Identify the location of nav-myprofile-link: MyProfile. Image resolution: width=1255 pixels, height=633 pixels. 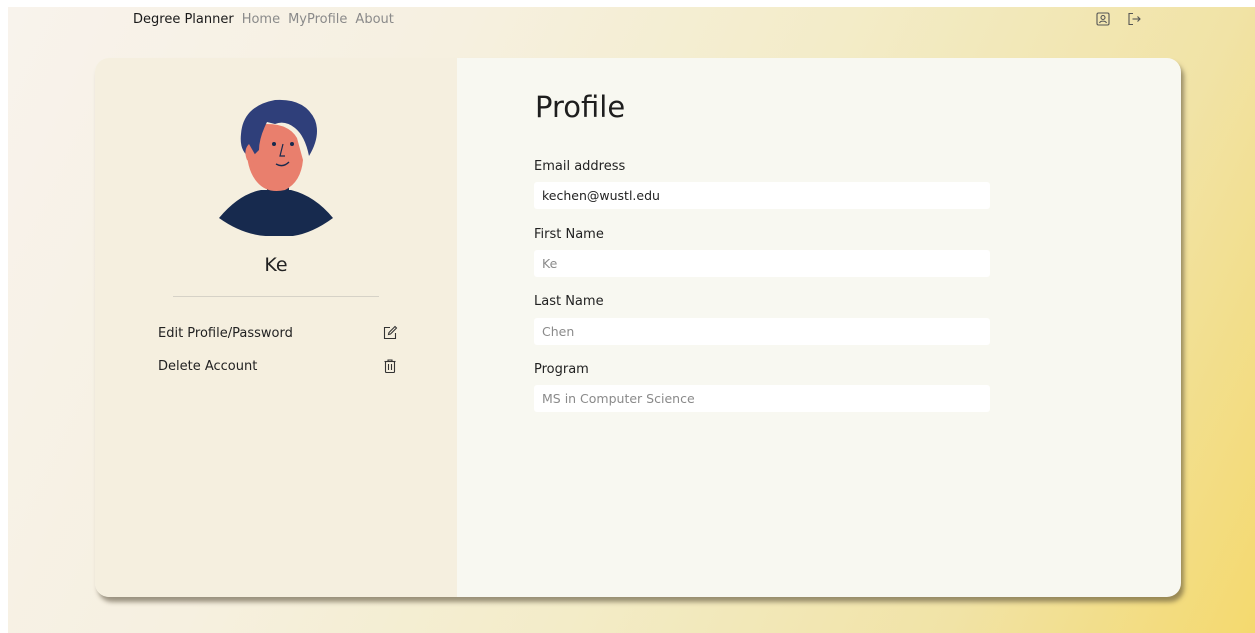
(317, 19).